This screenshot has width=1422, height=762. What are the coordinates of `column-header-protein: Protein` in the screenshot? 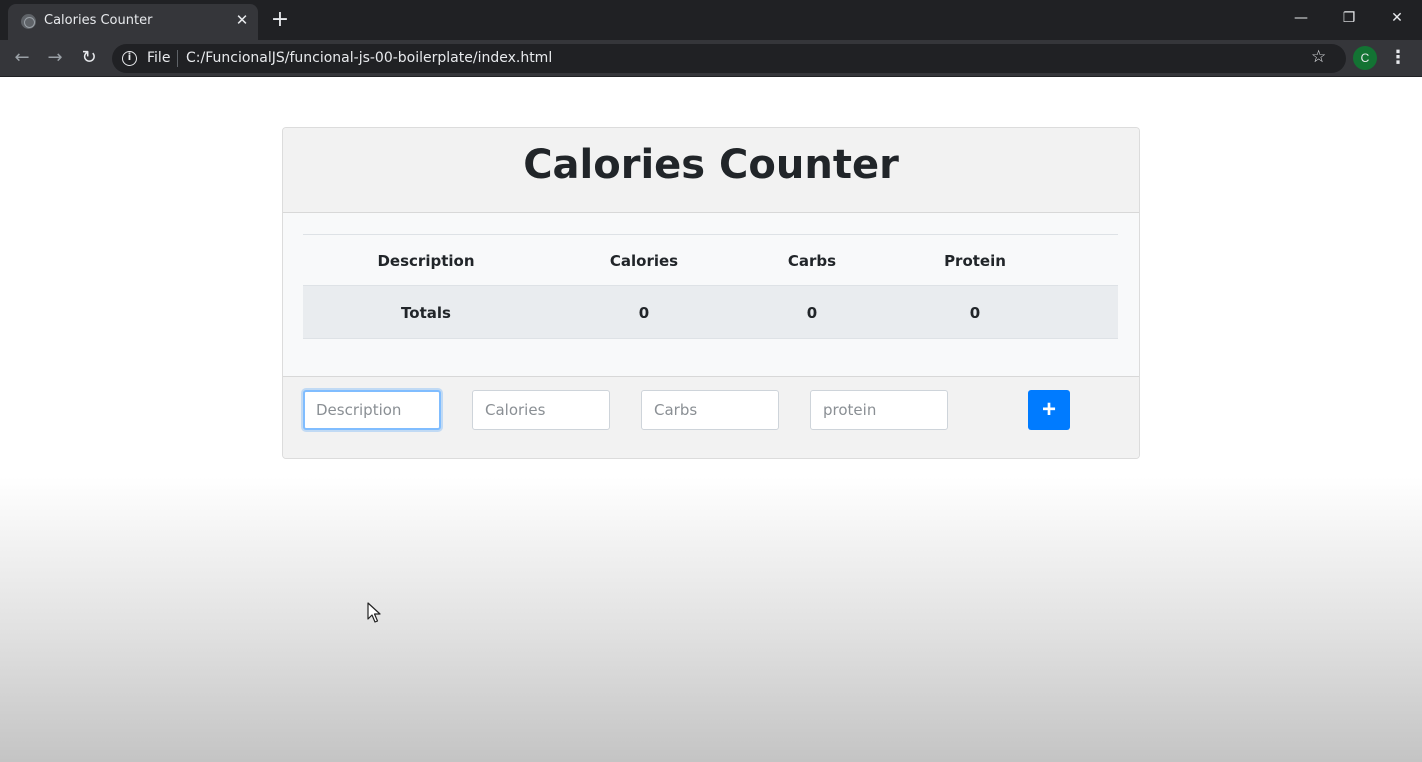 It's located at (975, 261).